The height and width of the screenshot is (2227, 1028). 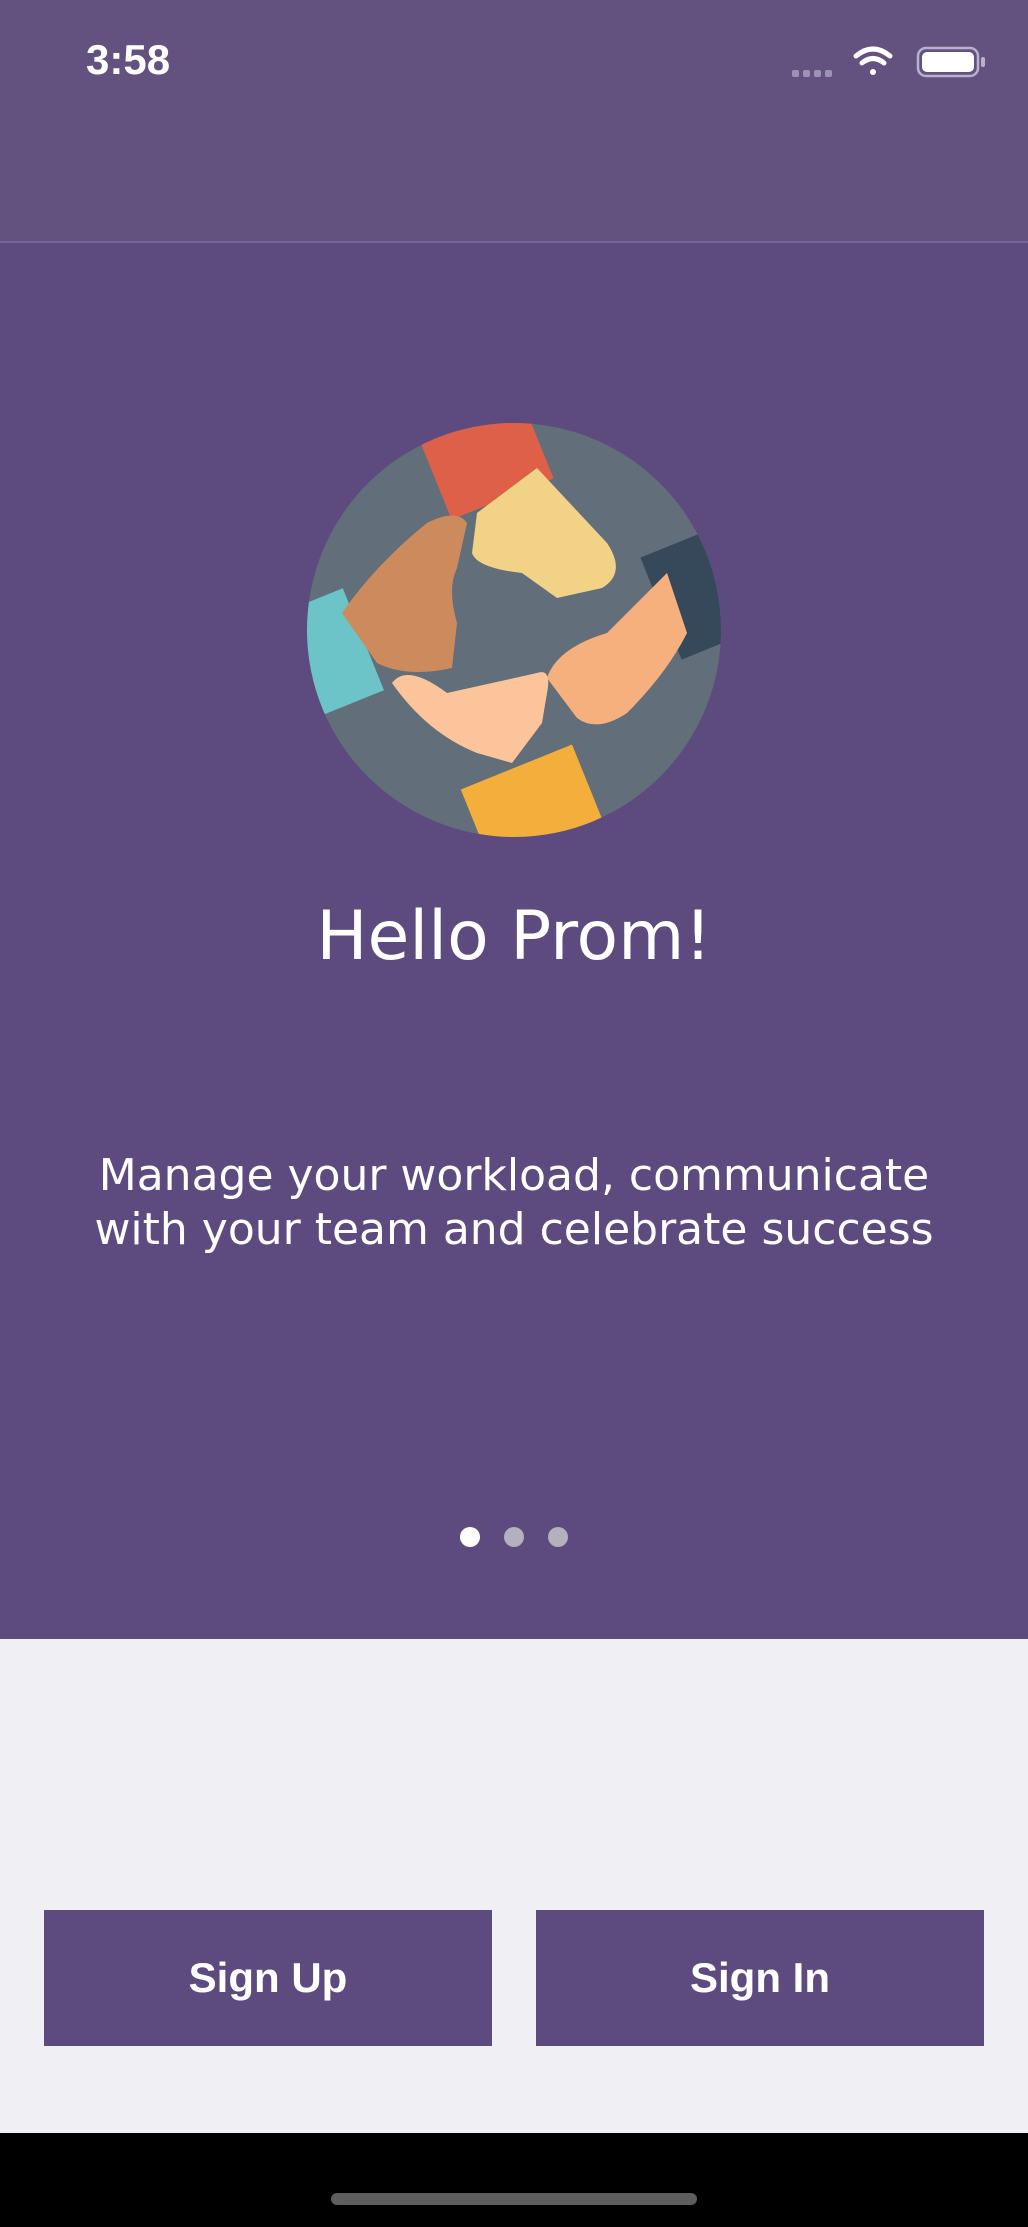 What do you see at coordinates (128, 59) in the screenshot?
I see `status-time: 3:58` at bounding box center [128, 59].